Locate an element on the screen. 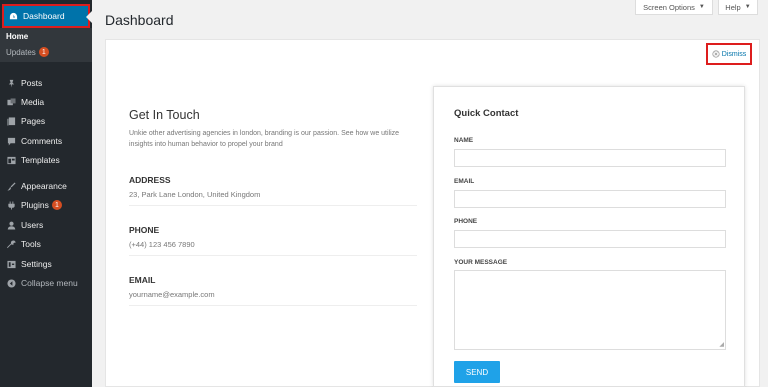 The width and height of the screenshot is (768, 387). collapse-menu-button: Collapse menu is located at coordinates (46, 283).